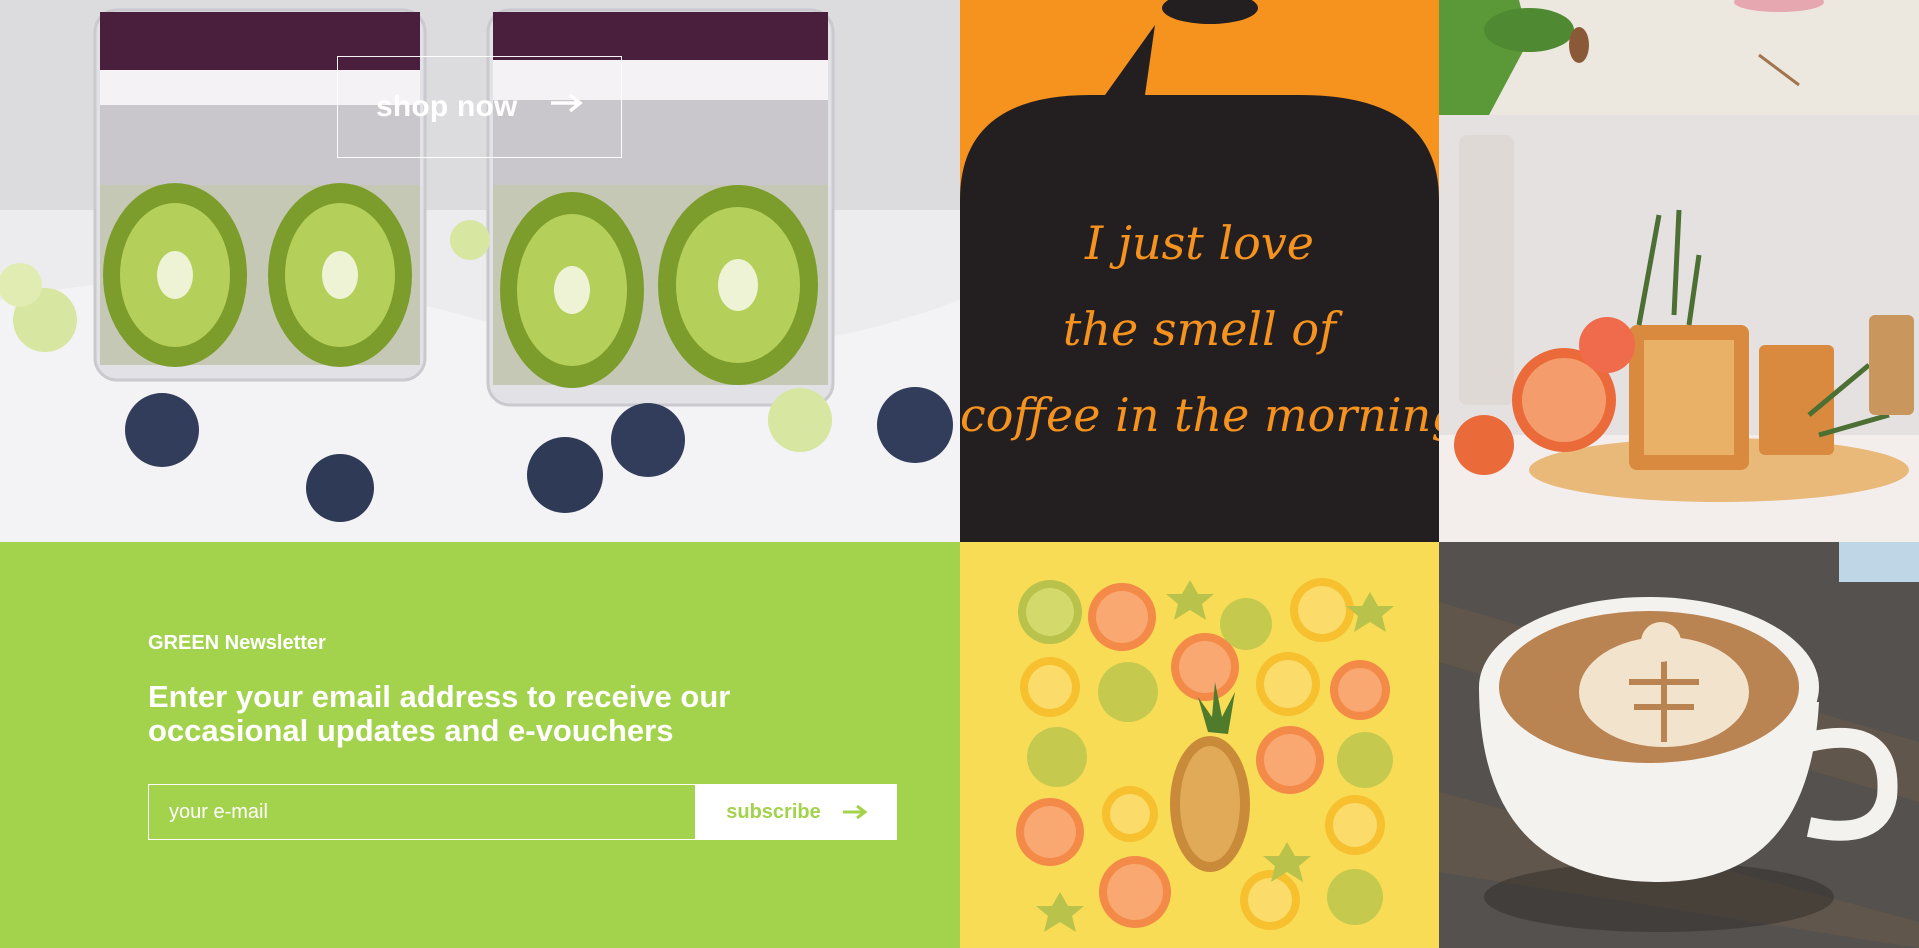 The image size is (1919, 948). I want to click on cocktail-photo, so click(1679, 328).